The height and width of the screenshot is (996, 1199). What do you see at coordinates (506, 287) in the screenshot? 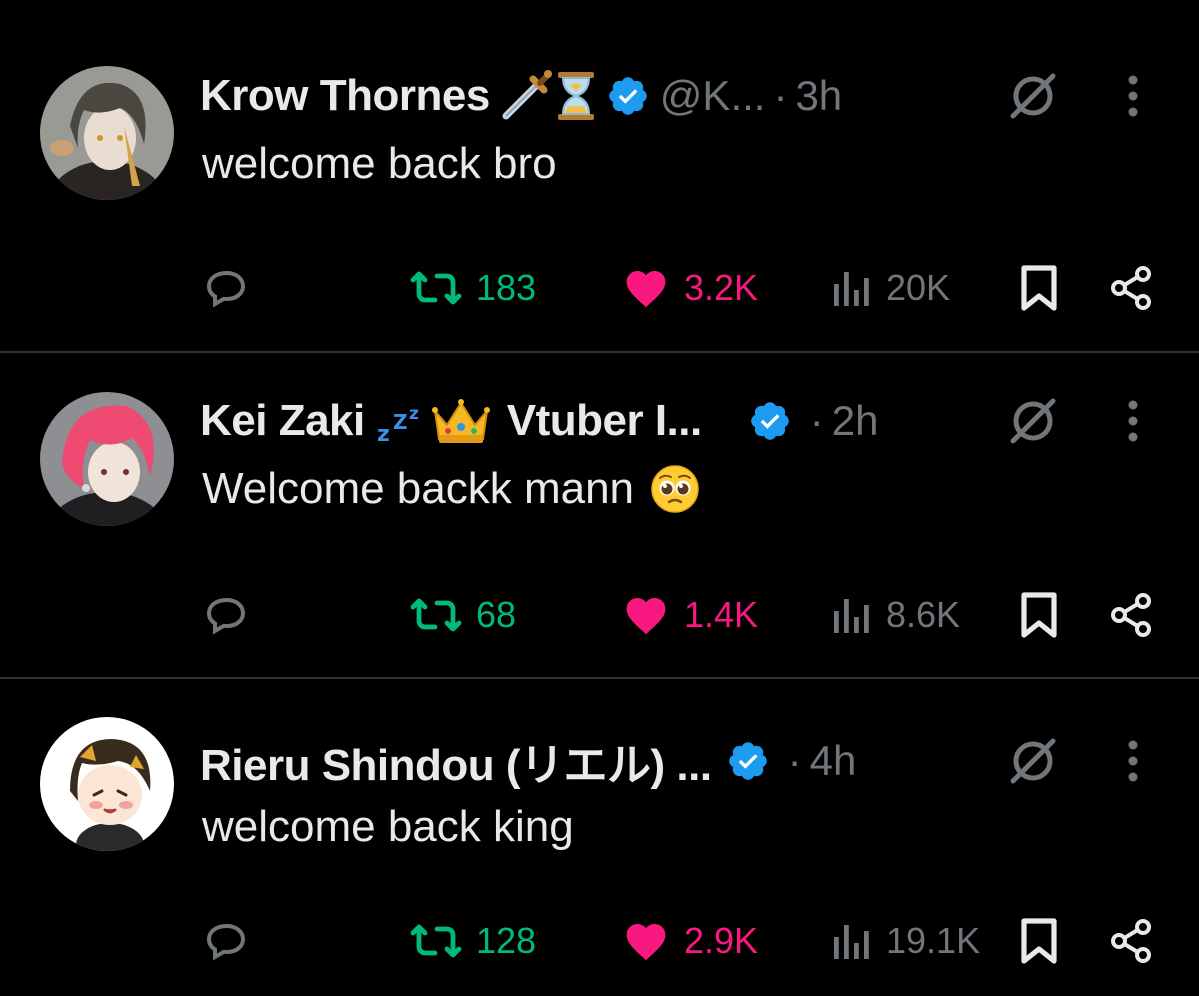
I see `repost-count: 183` at bounding box center [506, 287].